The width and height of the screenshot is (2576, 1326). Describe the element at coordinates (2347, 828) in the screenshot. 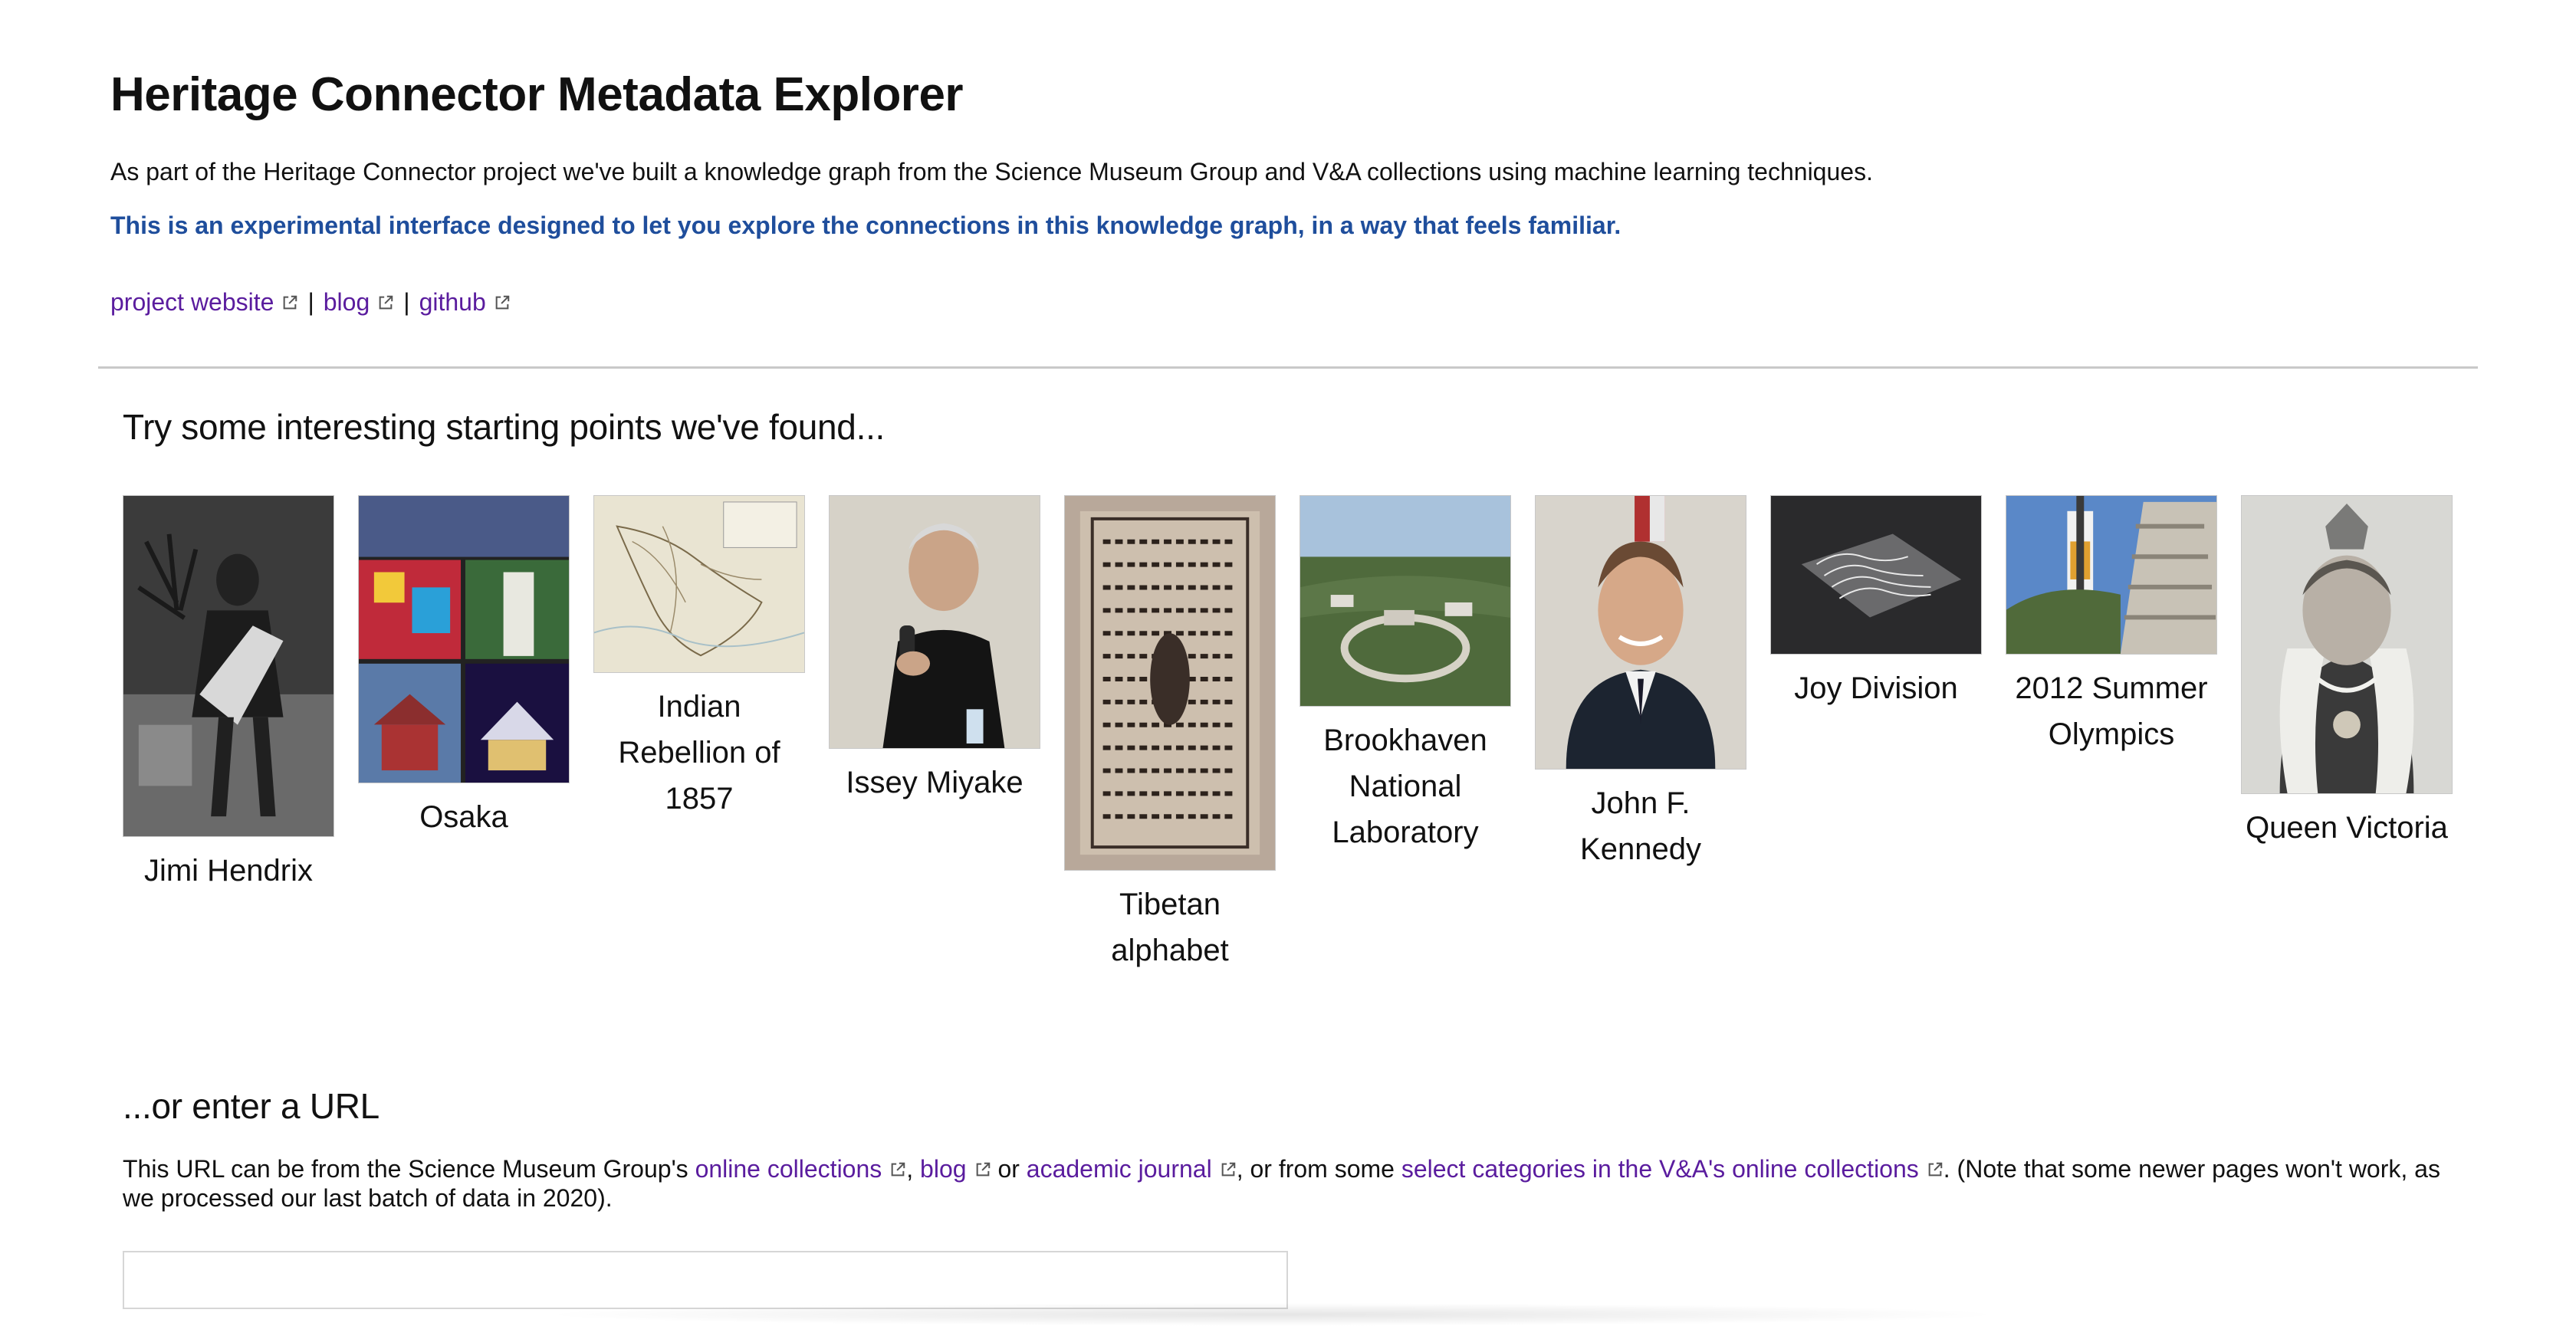

I see `starting-point-label: Queen Victoria` at that location.